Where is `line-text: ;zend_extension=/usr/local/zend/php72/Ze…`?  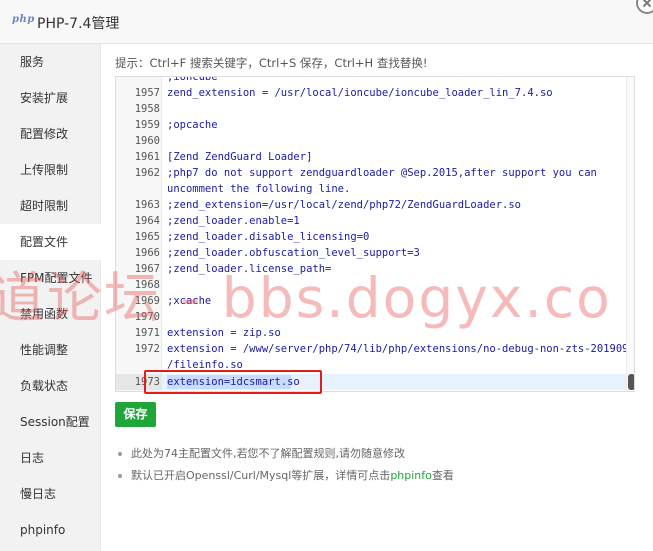
line-text: ;zend_extension=/usr/local/zend/php72/Ze… is located at coordinates (344, 205).